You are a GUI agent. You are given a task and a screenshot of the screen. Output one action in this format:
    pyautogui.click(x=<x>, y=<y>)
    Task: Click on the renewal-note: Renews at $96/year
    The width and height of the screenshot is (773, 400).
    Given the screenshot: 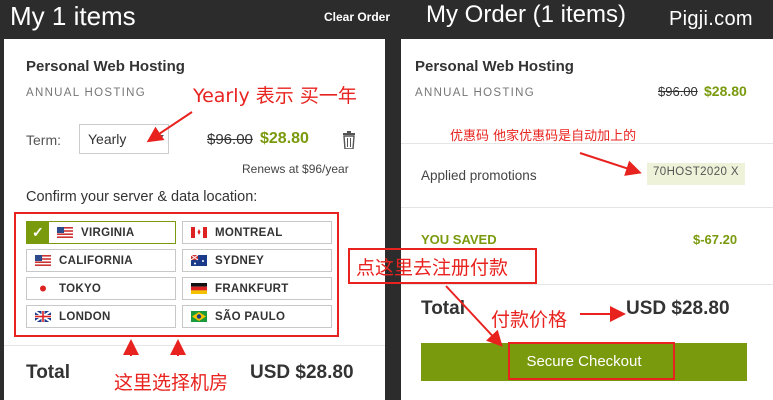 What is the action you would take?
    pyautogui.click(x=295, y=169)
    